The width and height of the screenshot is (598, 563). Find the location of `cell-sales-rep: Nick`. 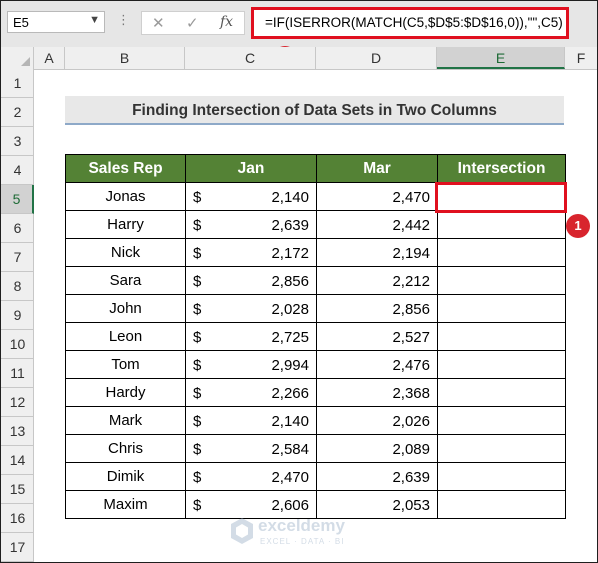

cell-sales-rep: Nick is located at coordinates (125, 252).